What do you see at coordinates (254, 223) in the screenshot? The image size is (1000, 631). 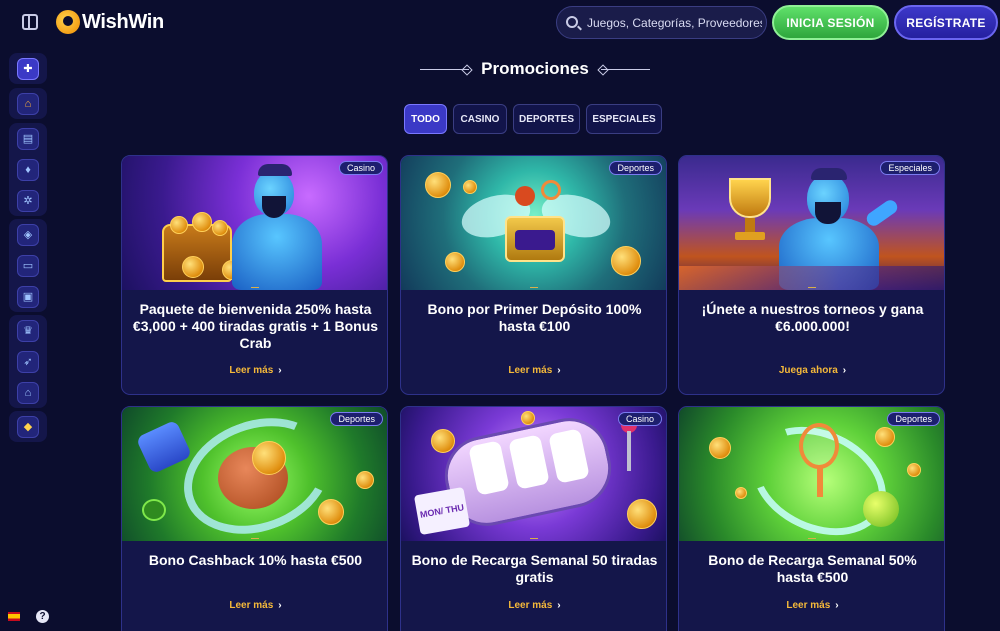 I see `promo-image-treasure: Casino` at bounding box center [254, 223].